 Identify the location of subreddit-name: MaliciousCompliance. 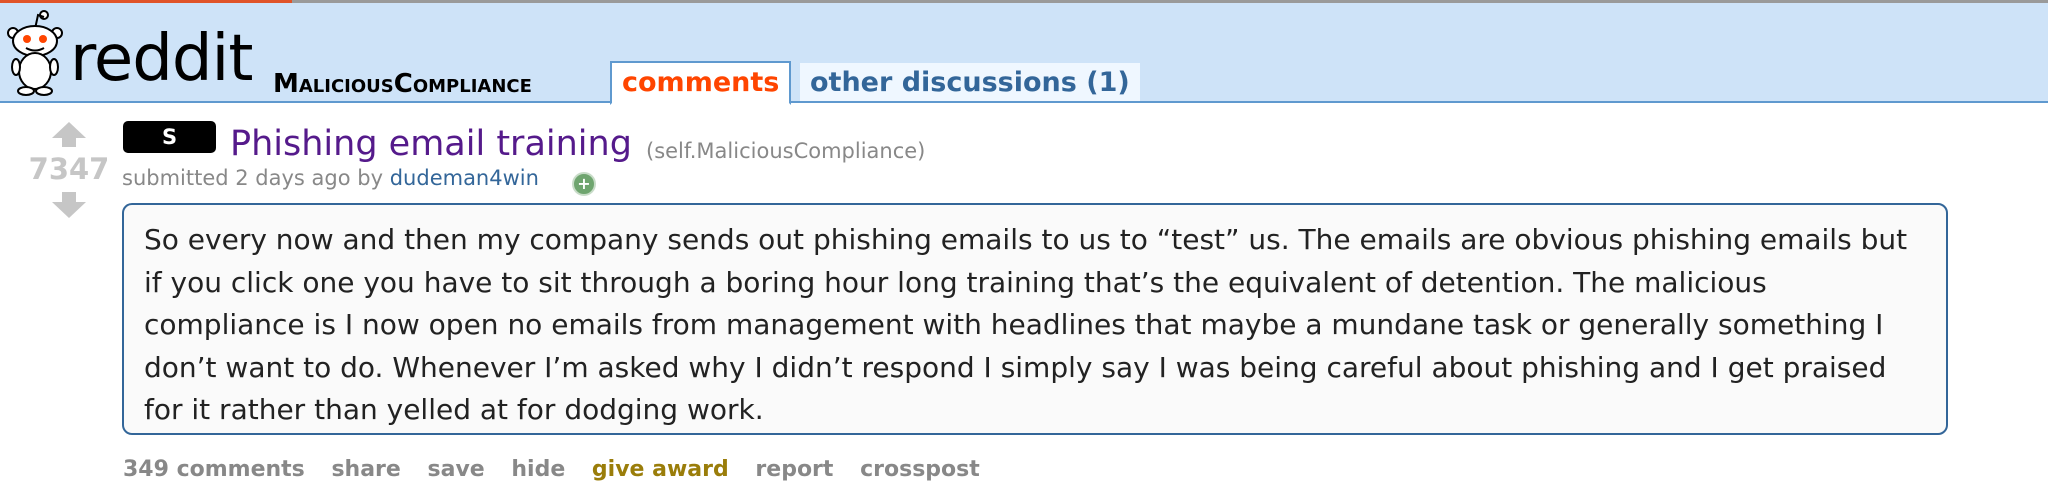
(402, 84).